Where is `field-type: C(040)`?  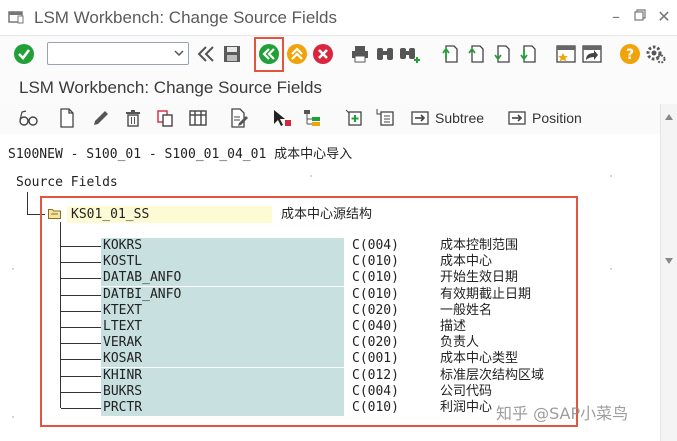
field-type: C(040) is located at coordinates (375, 326).